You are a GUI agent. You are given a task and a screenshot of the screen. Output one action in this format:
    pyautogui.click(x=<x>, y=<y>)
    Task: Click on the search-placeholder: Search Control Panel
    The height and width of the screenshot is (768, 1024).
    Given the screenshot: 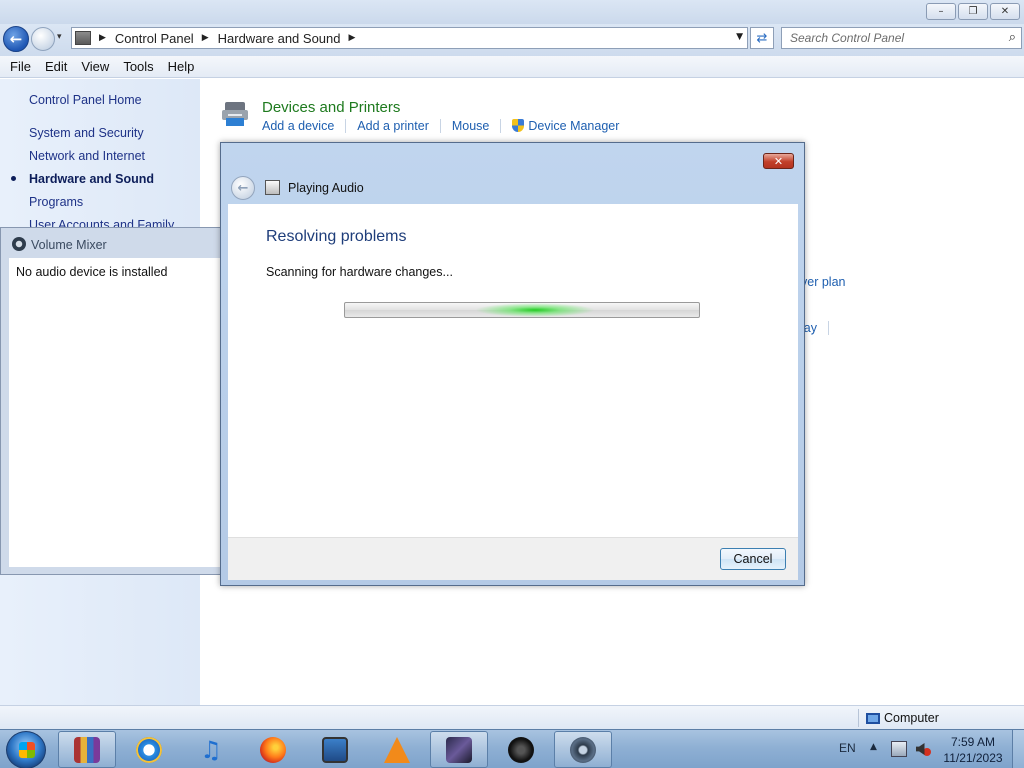 What is the action you would take?
    pyautogui.click(x=847, y=38)
    